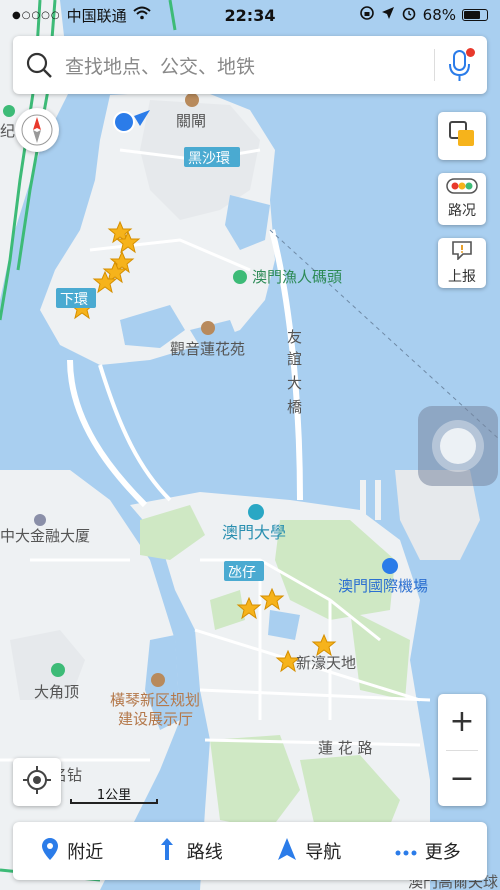 This screenshot has height=890, width=500. I want to click on scale-bar-line, so click(114, 801).